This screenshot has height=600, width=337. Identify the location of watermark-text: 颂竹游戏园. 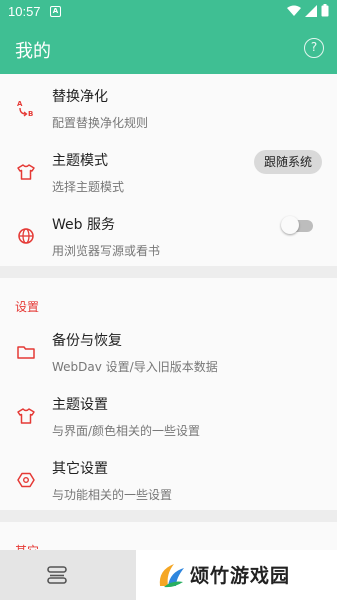
(240, 576).